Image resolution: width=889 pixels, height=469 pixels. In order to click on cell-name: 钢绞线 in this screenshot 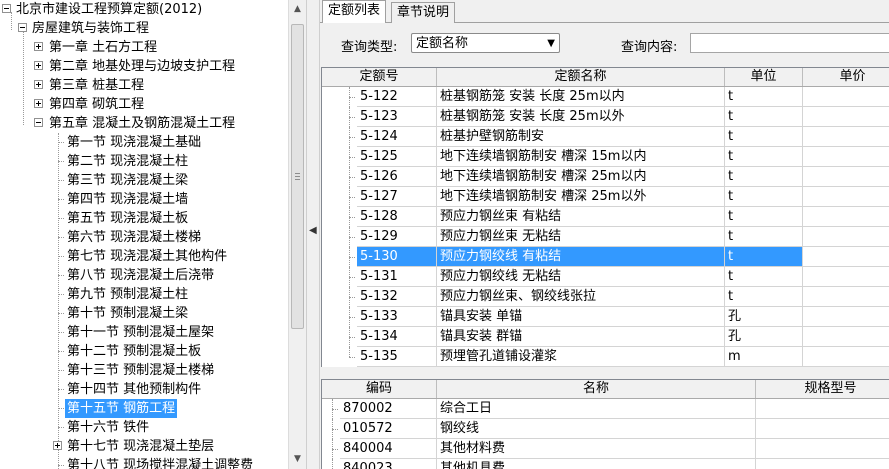, I will do `click(596, 429)`.